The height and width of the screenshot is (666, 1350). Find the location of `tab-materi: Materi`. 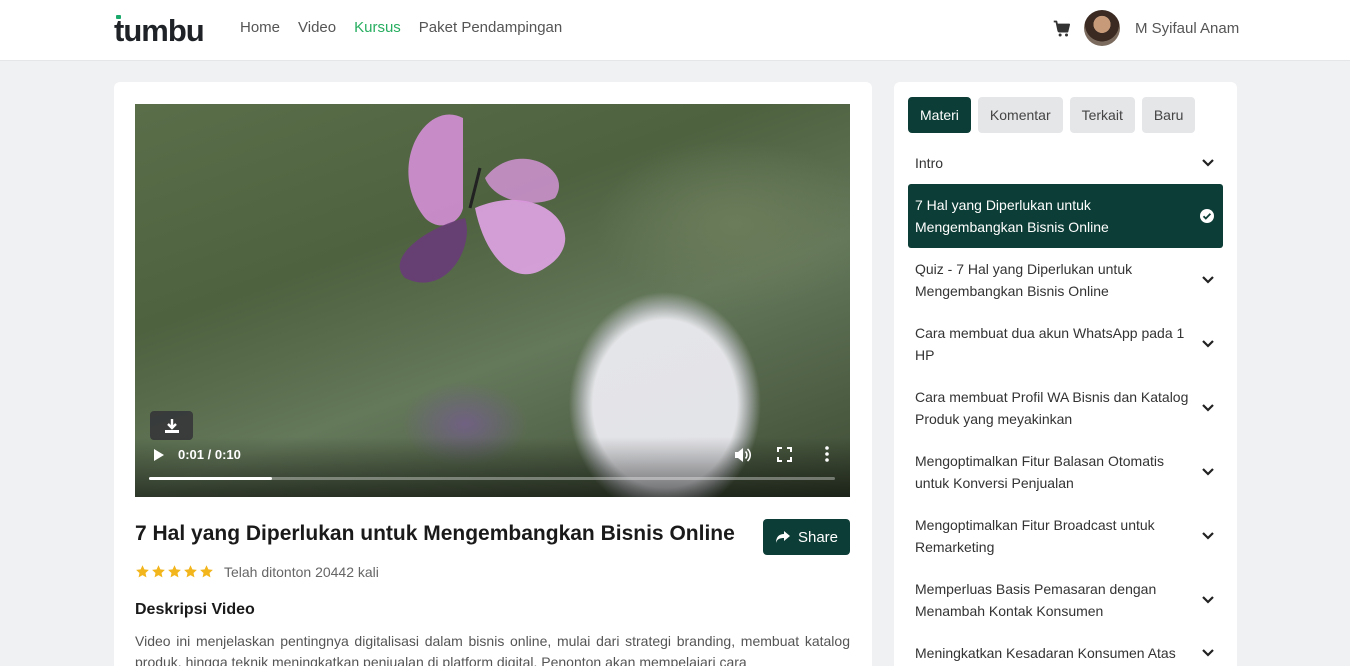

tab-materi: Materi is located at coordinates (939, 115).